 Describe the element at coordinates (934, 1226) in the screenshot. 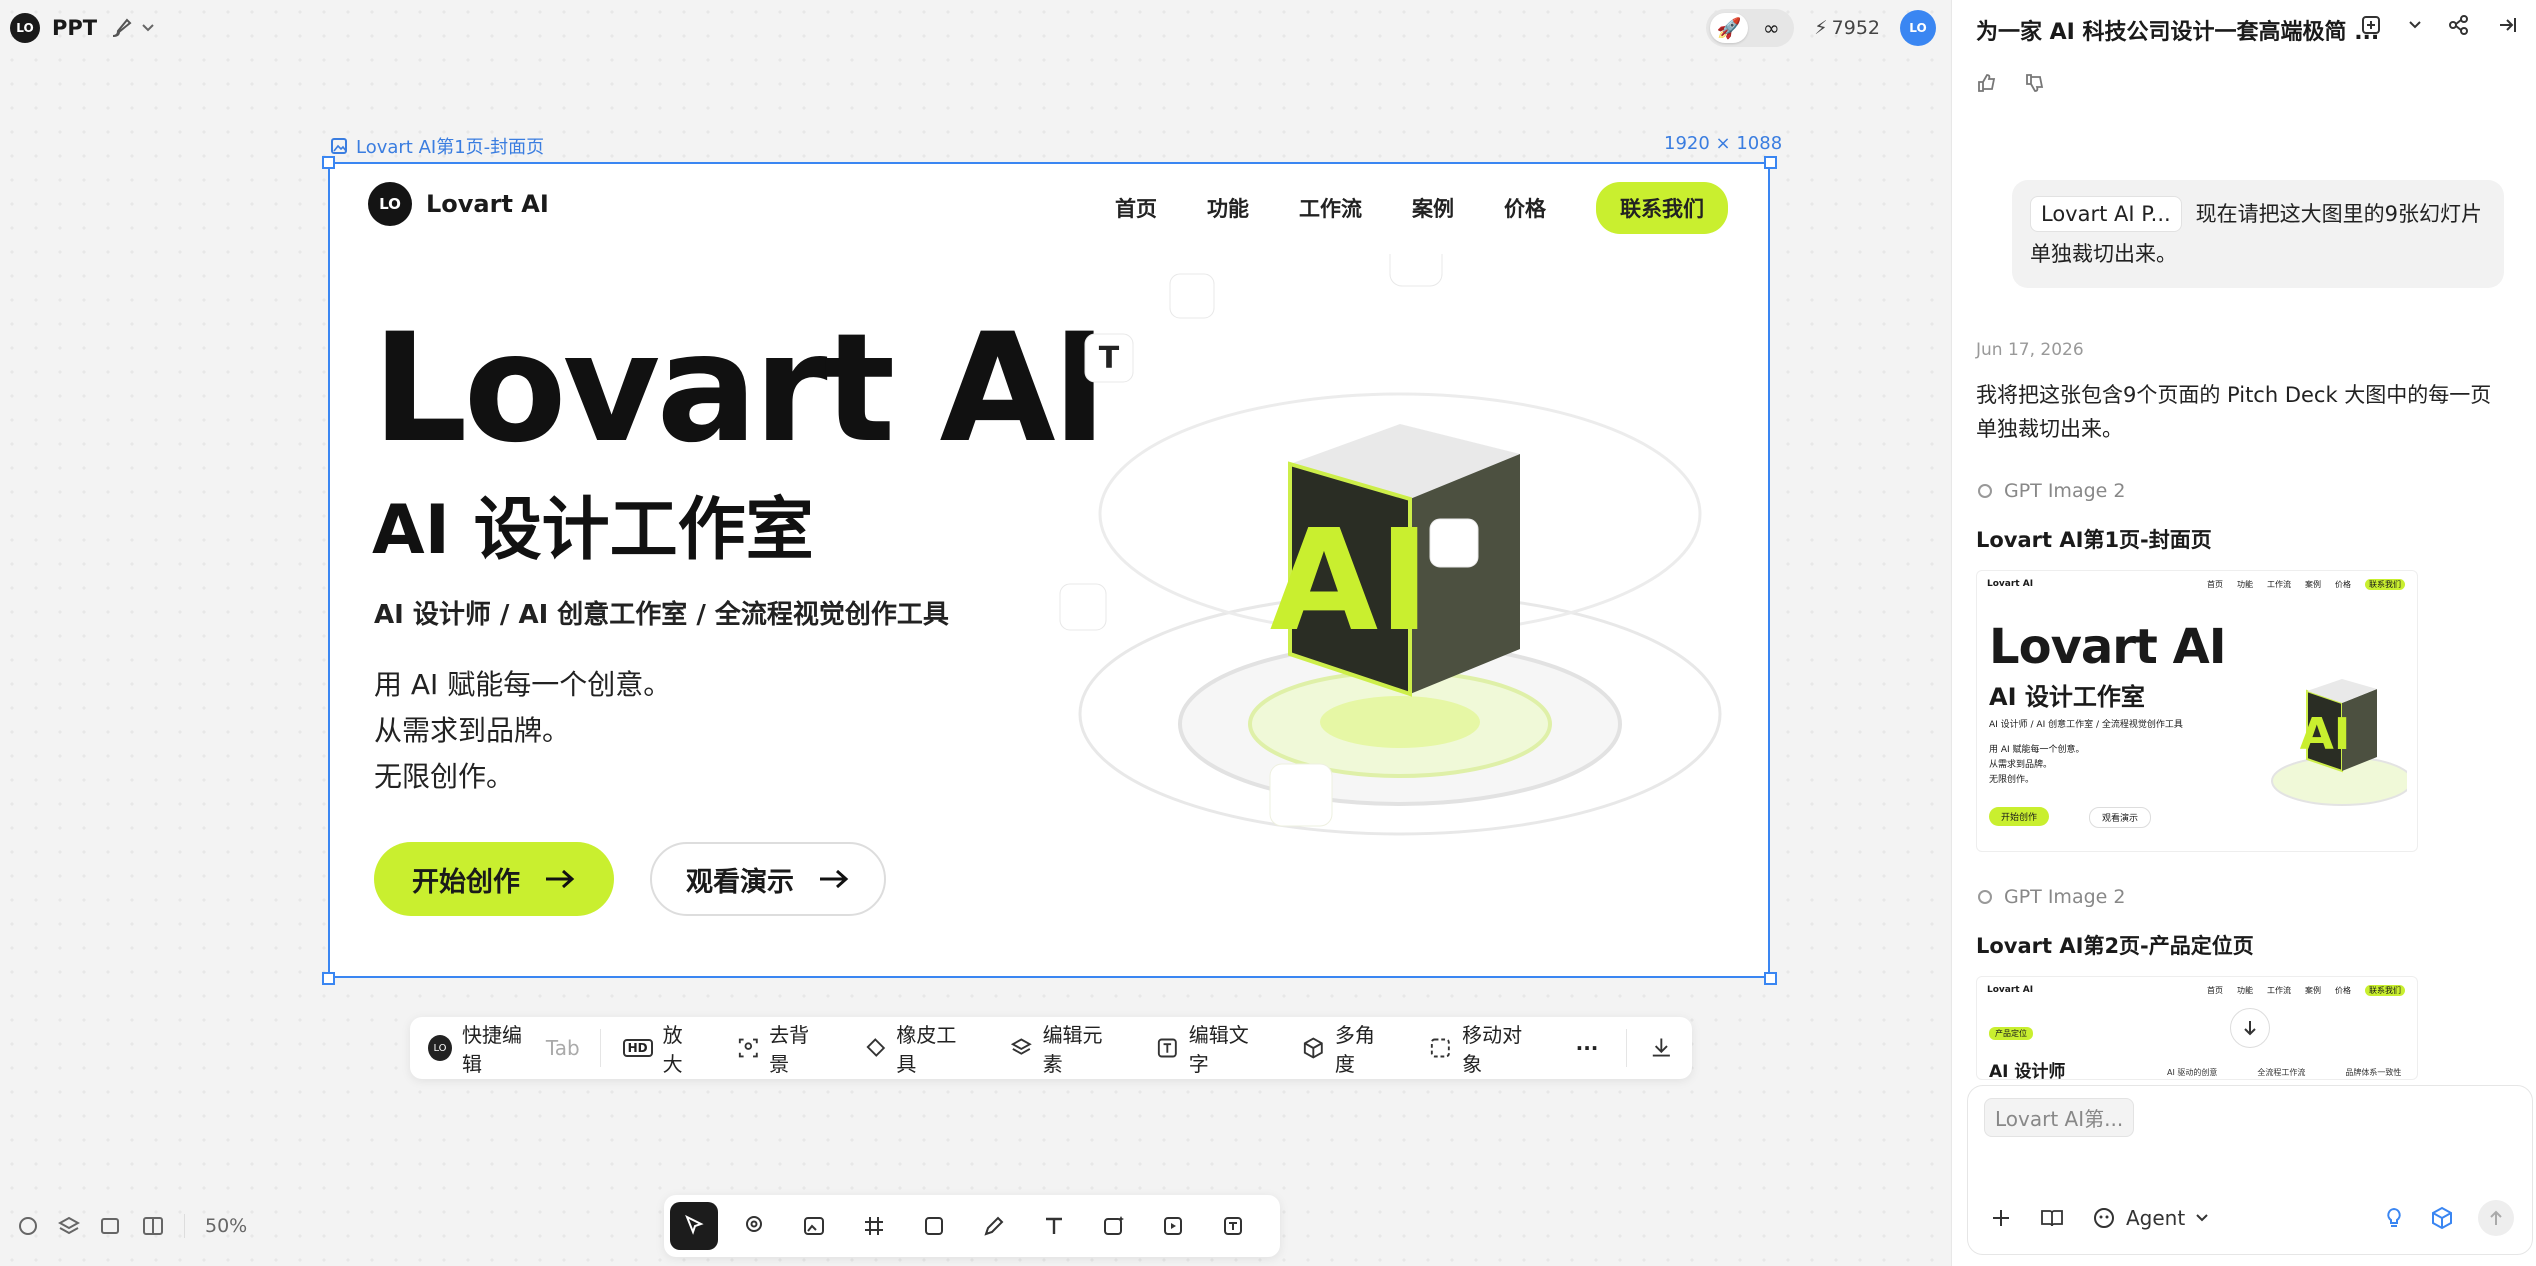

I see `shape-tool` at that location.